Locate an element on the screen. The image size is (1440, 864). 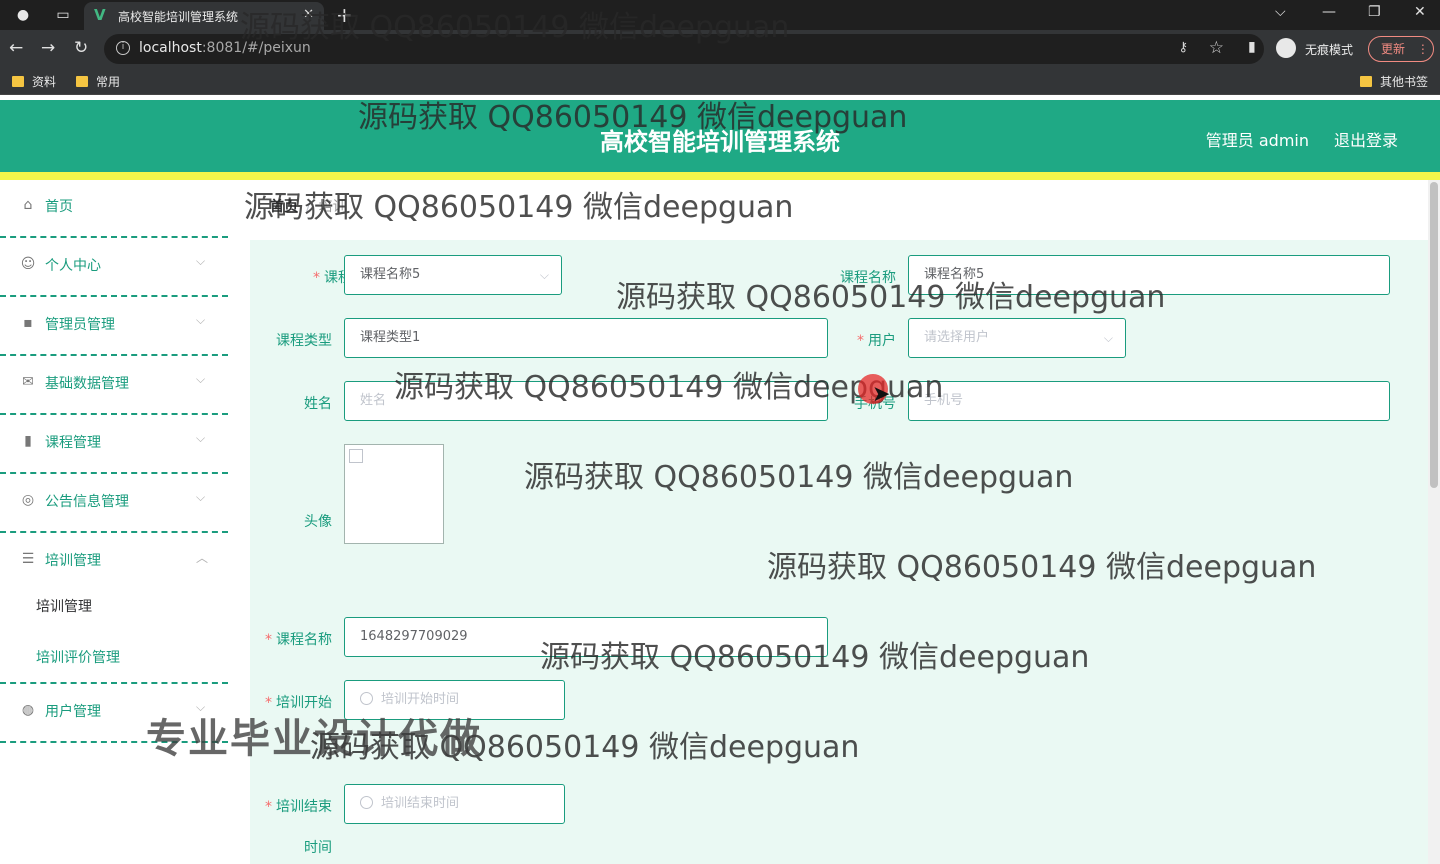
sidebar-item-courses: ▮ 课程管理 ⌵ is located at coordinates (114, 445).